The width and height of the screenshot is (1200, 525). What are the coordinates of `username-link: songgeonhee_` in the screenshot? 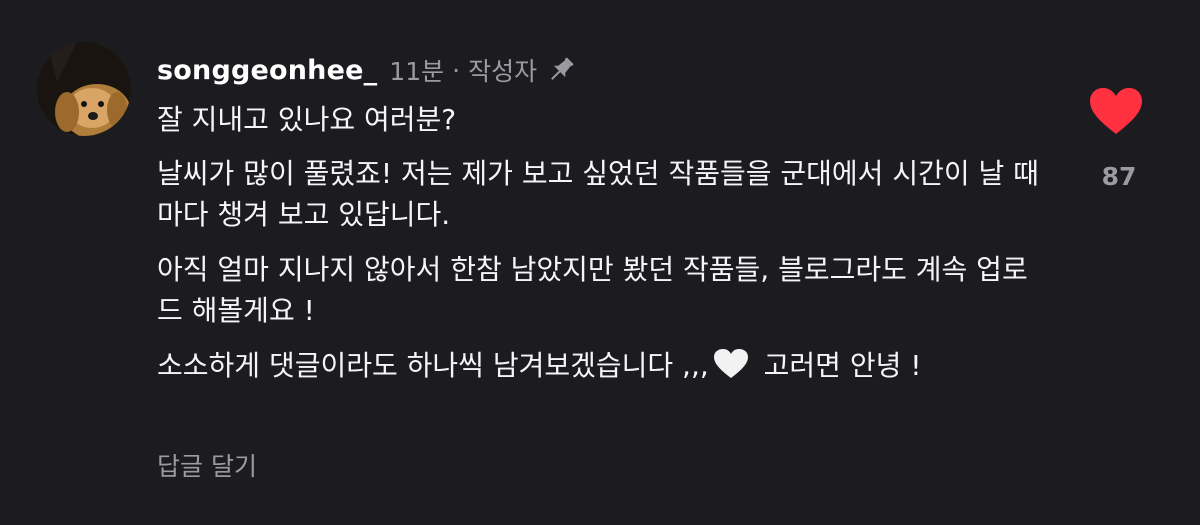 It's located at (267, 70).